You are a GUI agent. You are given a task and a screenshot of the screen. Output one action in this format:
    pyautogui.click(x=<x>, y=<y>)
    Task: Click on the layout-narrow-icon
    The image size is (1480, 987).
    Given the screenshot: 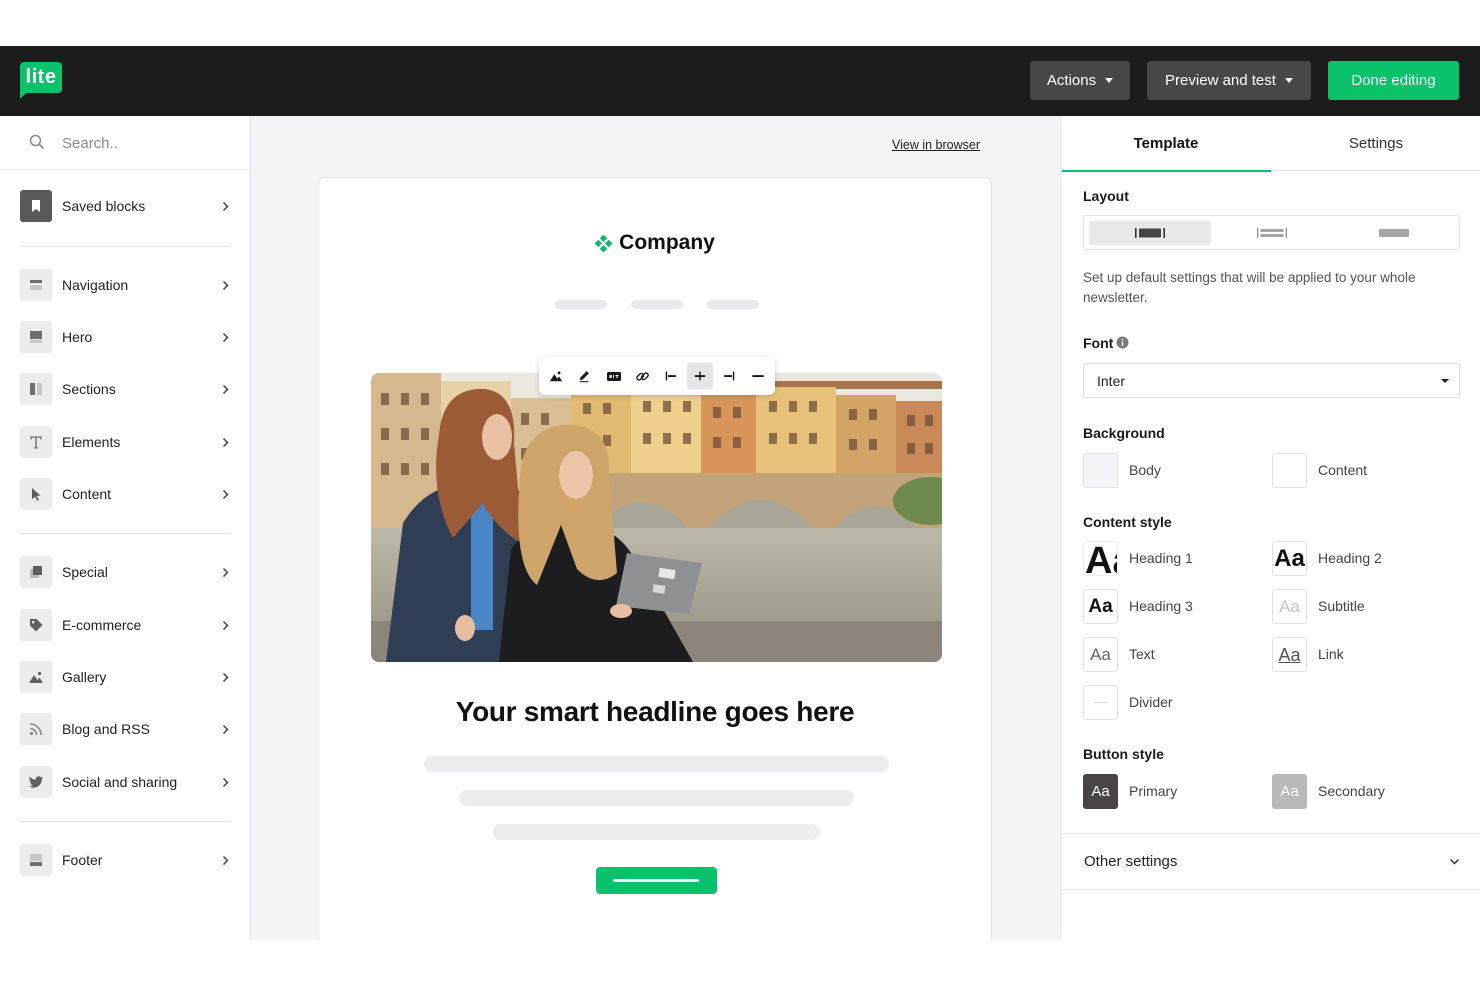 What is the action you would take?
    pyautogui.click(x=1150, y=233)
    